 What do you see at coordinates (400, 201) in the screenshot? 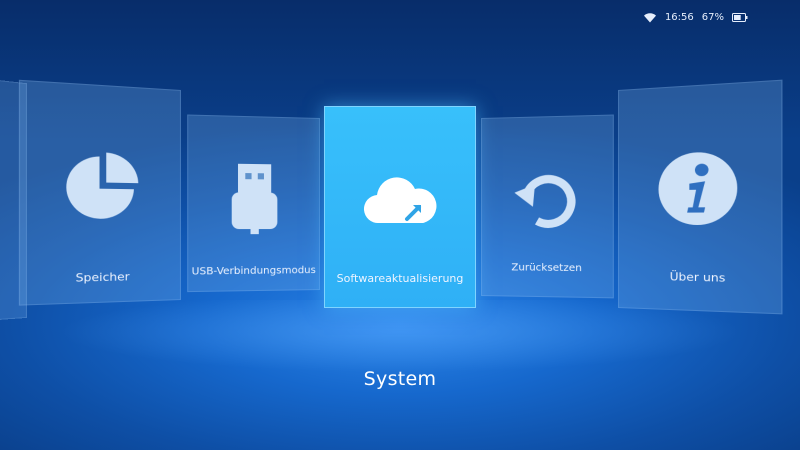
I see `cloud-update-icon` at bounding box center [400, 201].